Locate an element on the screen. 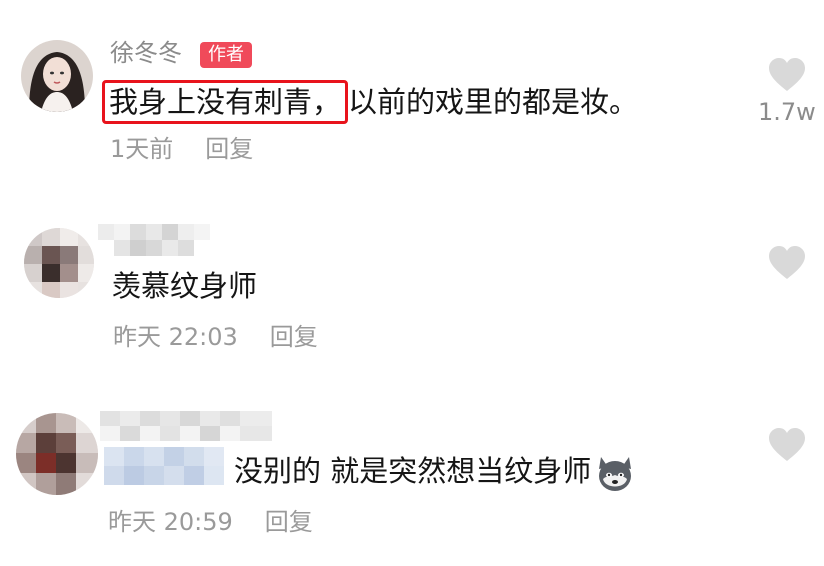 The width and height of the screenshot is (824, 566). comment-meta: 昨天 22:03 回复 is located at coordinates (215, 337).